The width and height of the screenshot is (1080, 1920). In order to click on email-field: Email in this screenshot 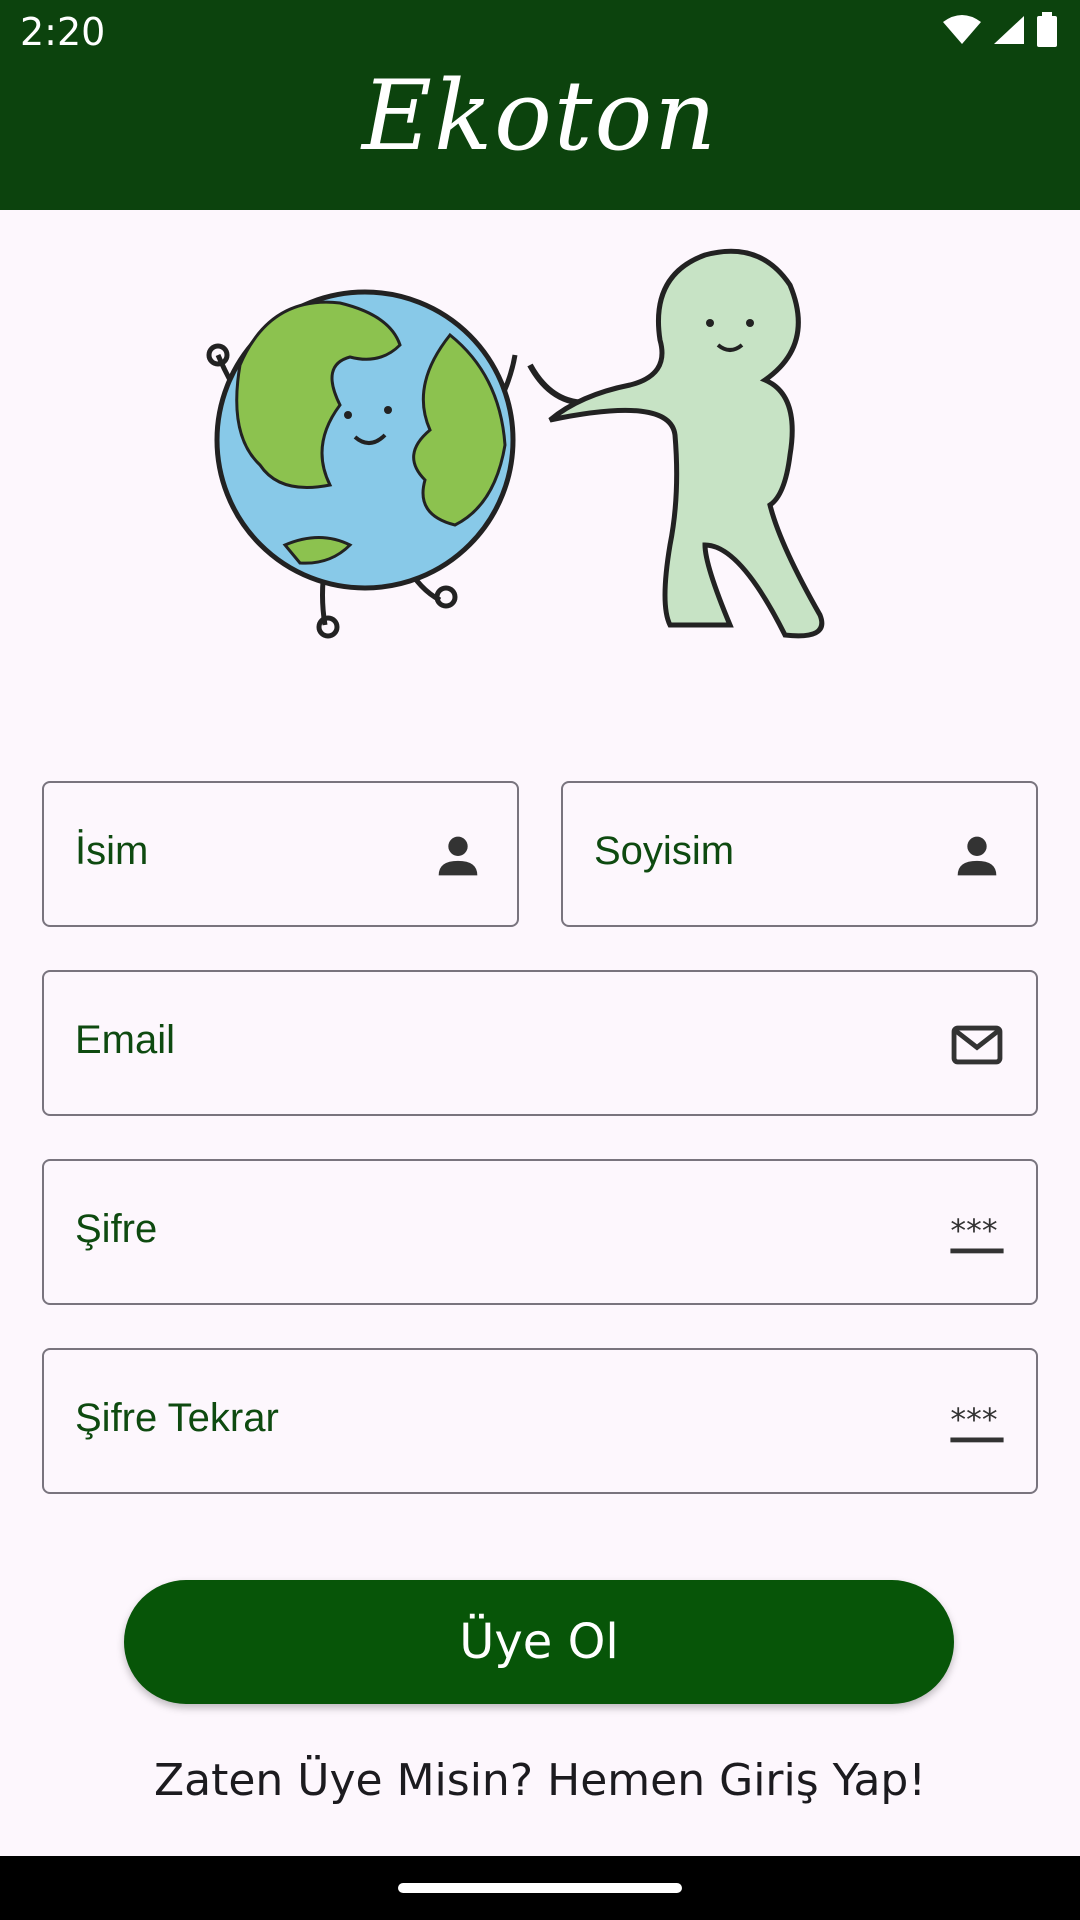, I will do `click(540, 1043)`.